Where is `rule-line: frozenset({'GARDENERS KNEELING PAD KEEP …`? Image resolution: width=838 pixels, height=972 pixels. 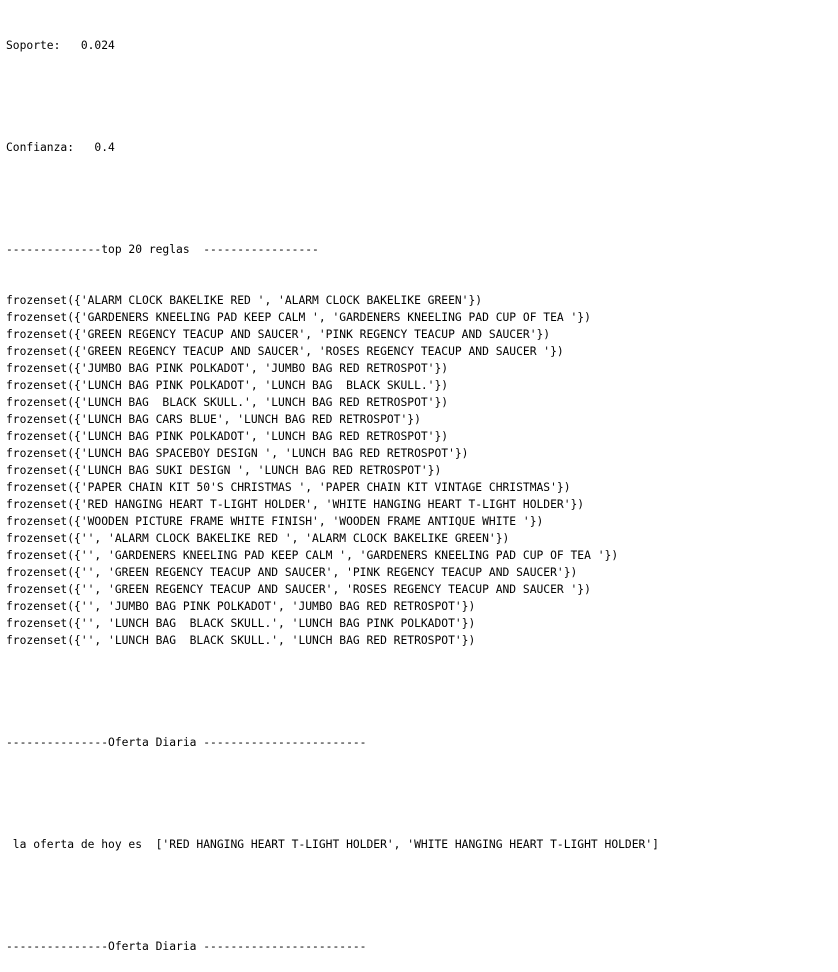 rule-line: frozenset({'GARDENERS KNEELING PAD KEEP … is located at coordinates (298, 317).